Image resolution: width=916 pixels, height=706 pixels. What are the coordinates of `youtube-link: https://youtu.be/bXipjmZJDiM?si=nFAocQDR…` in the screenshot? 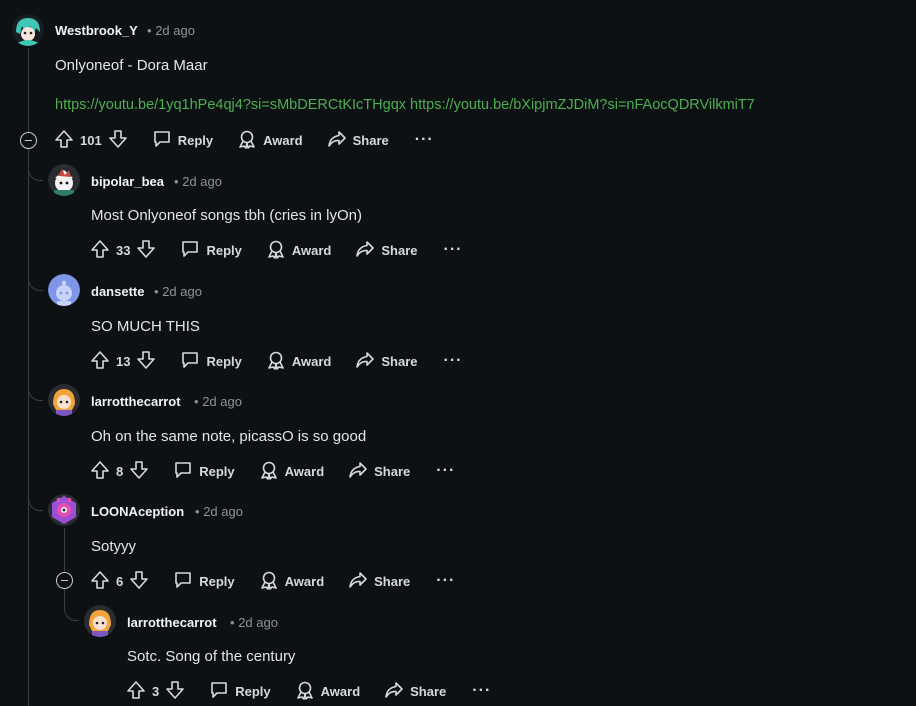 It's located at (582, 105).